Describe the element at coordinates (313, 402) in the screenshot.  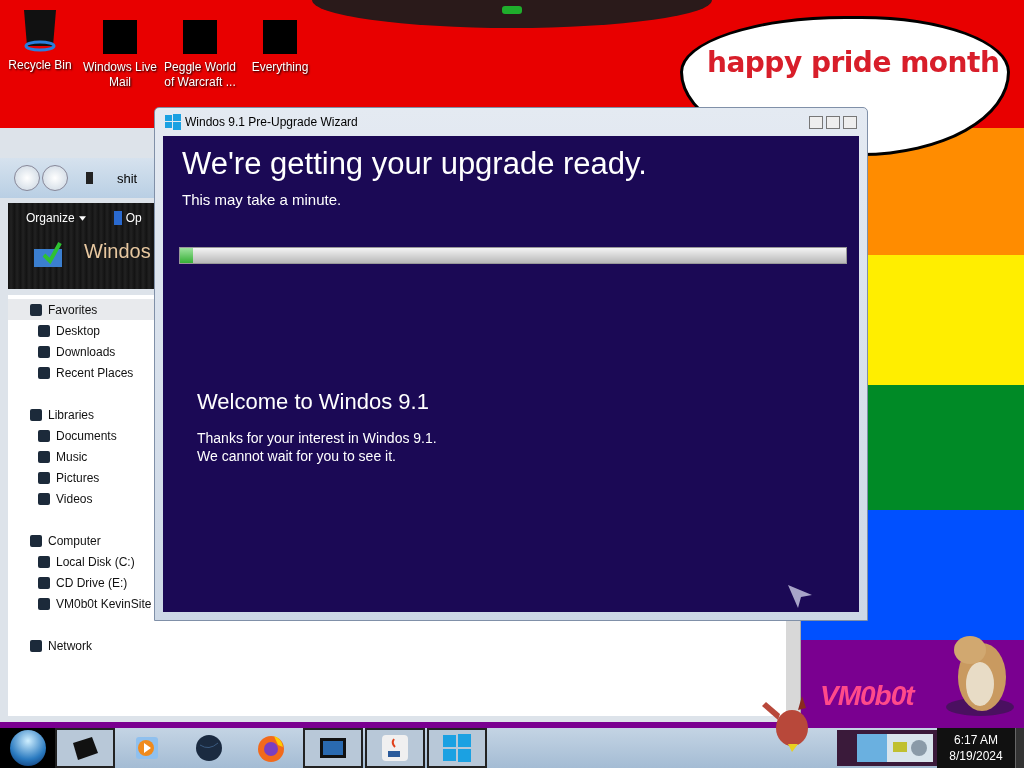
I see `welcome-title: Welcome to Windos 9.1` at that location.